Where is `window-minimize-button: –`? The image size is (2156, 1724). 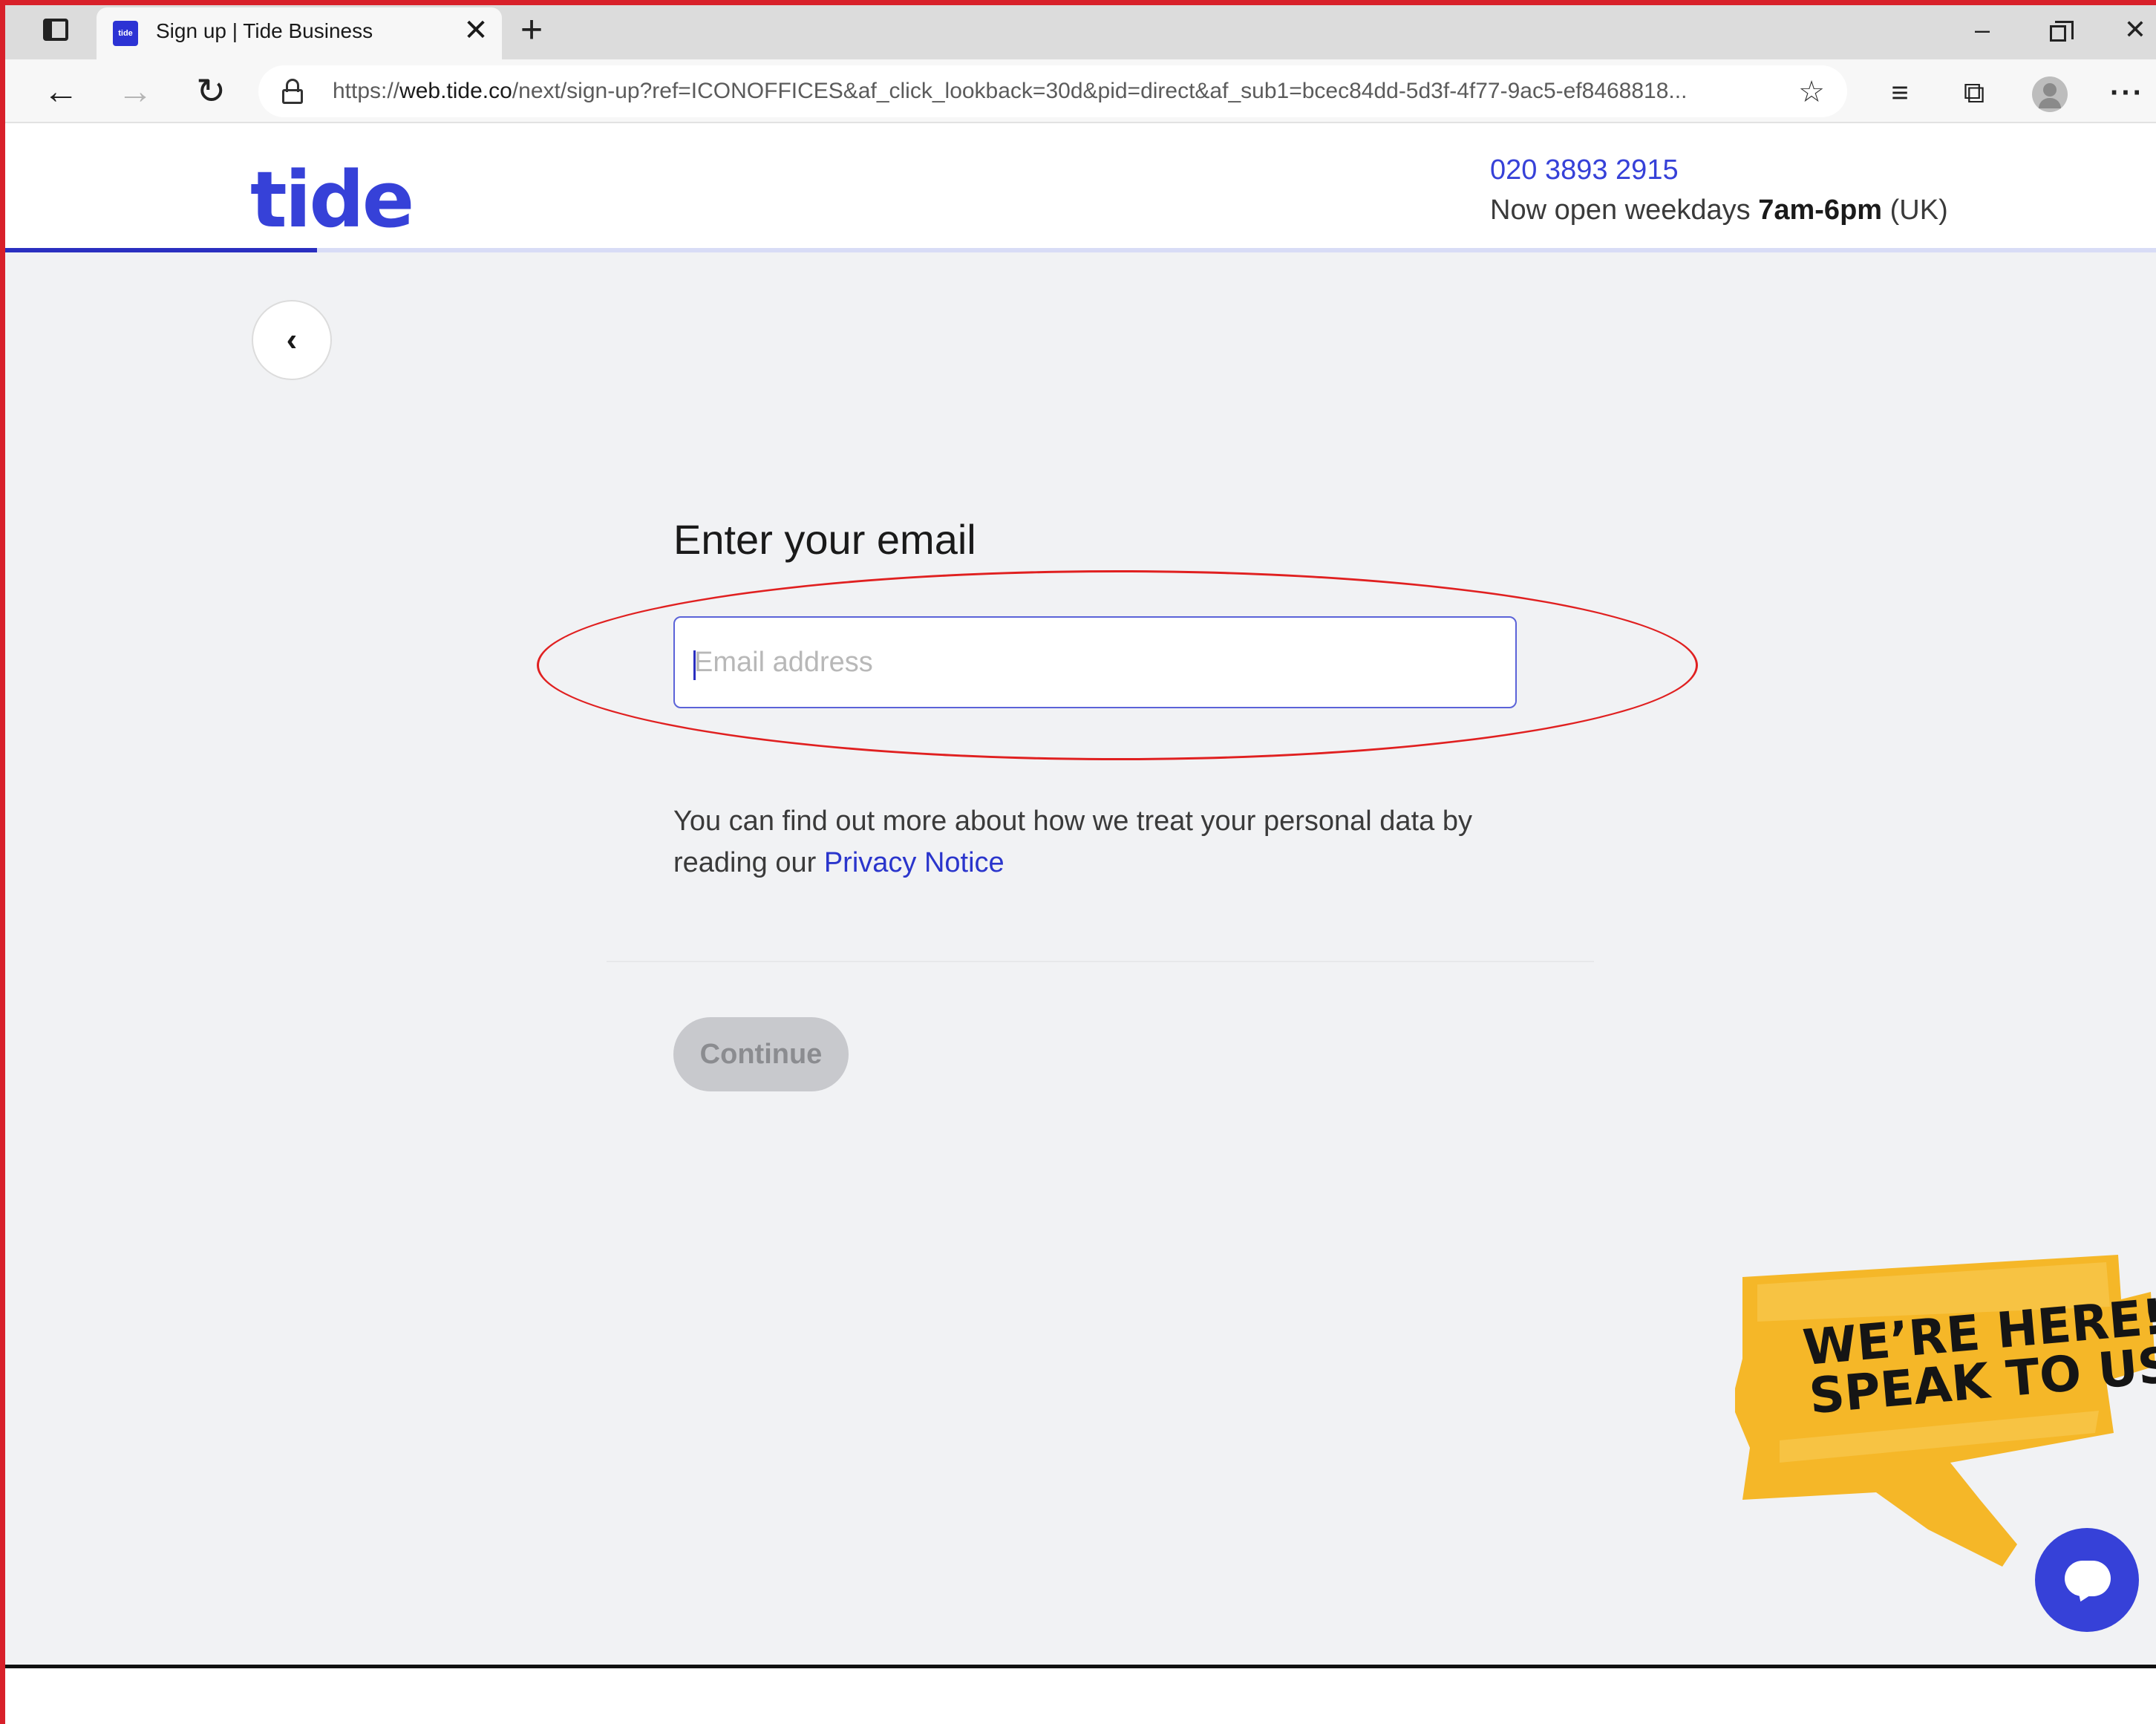
window-minimize-button: – is located at coordinates (1982, 29).